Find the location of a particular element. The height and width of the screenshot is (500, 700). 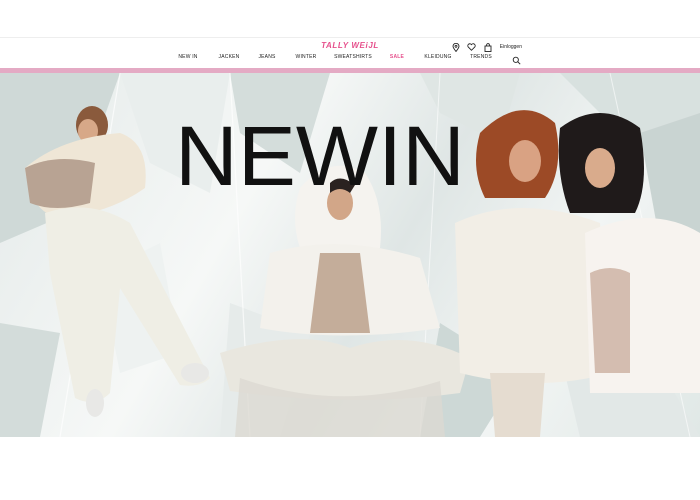

nav-item-new-in: NEW IN is located at coordinates (187, 57).